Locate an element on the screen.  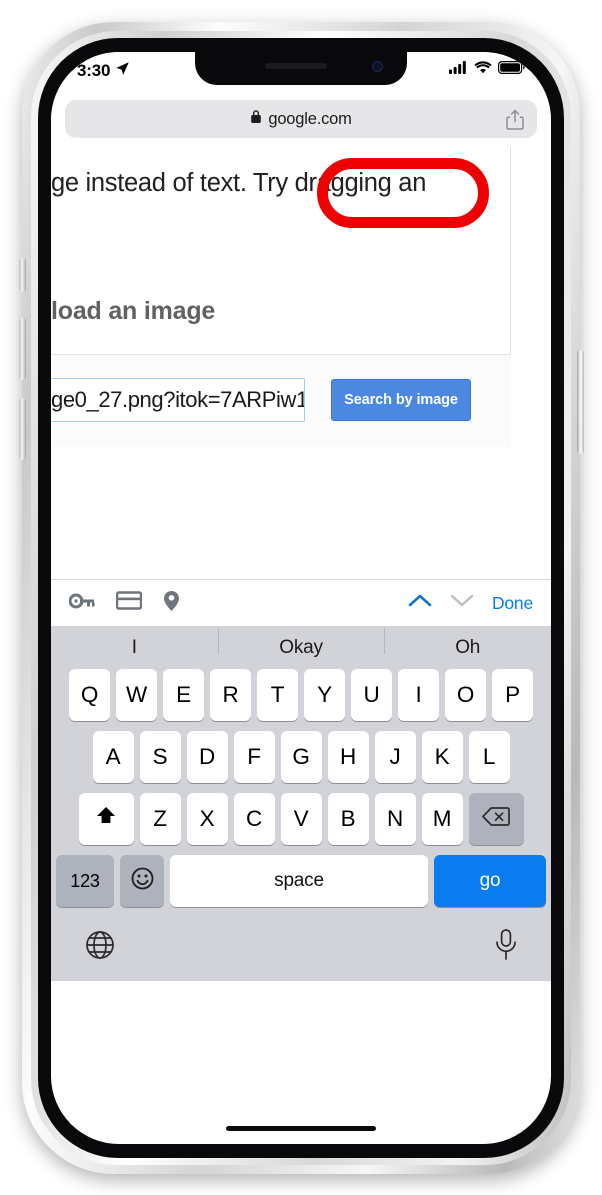
key-l: L is located at coordinates (489, 757).